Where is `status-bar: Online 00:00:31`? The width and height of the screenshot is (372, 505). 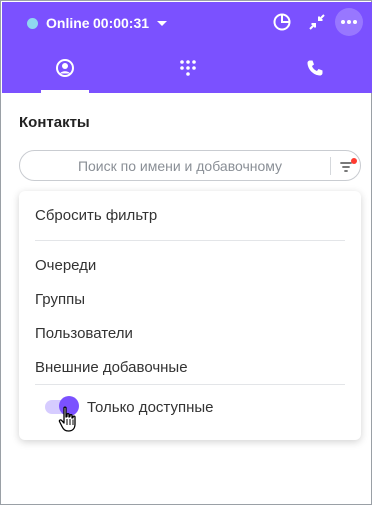
status-bar: Online 00:00:31 is located at coordinates (187, 23).